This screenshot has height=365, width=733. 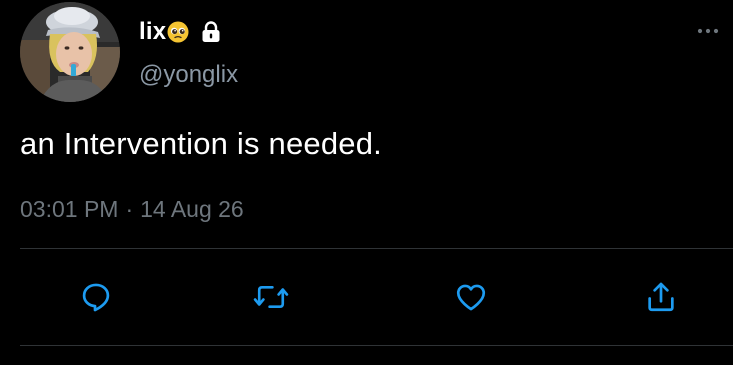 I want to click on pleading-face-emoji-icon, so click(x=178, y=32).